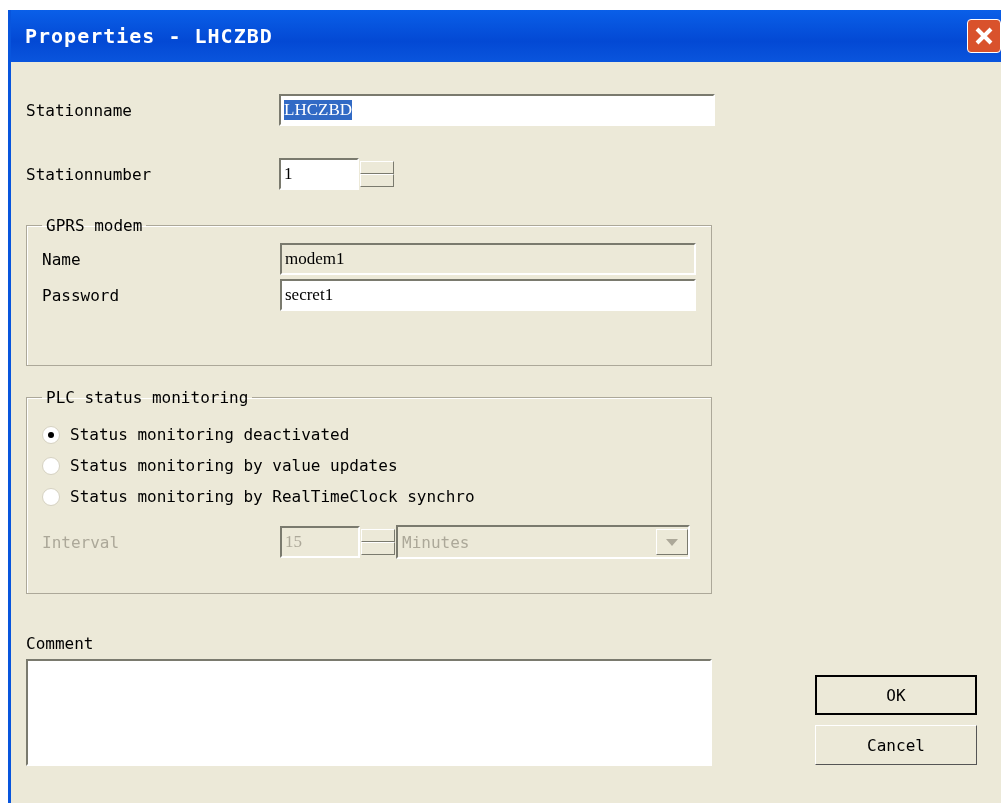 The height and width of the screenshot is (803, 1001). What do you see at coordinates (62, 259) in the screenshot?
I see `field-label: Name` at bounding box center [62, 259].